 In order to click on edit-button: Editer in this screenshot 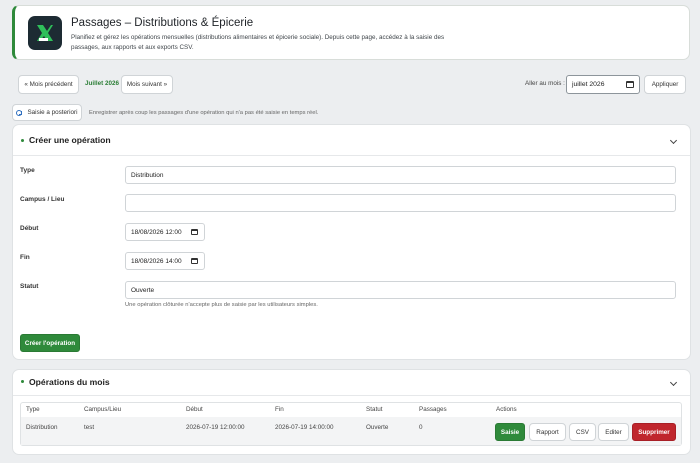, I will do `click(613, 432)`.